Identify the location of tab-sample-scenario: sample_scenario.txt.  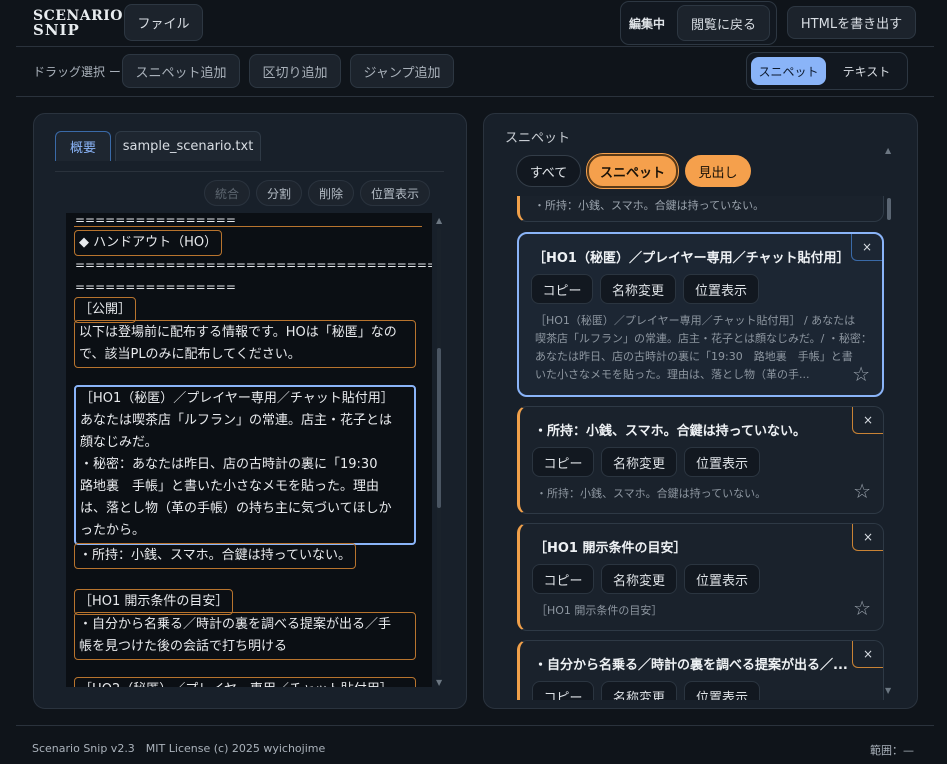
(188, 146).